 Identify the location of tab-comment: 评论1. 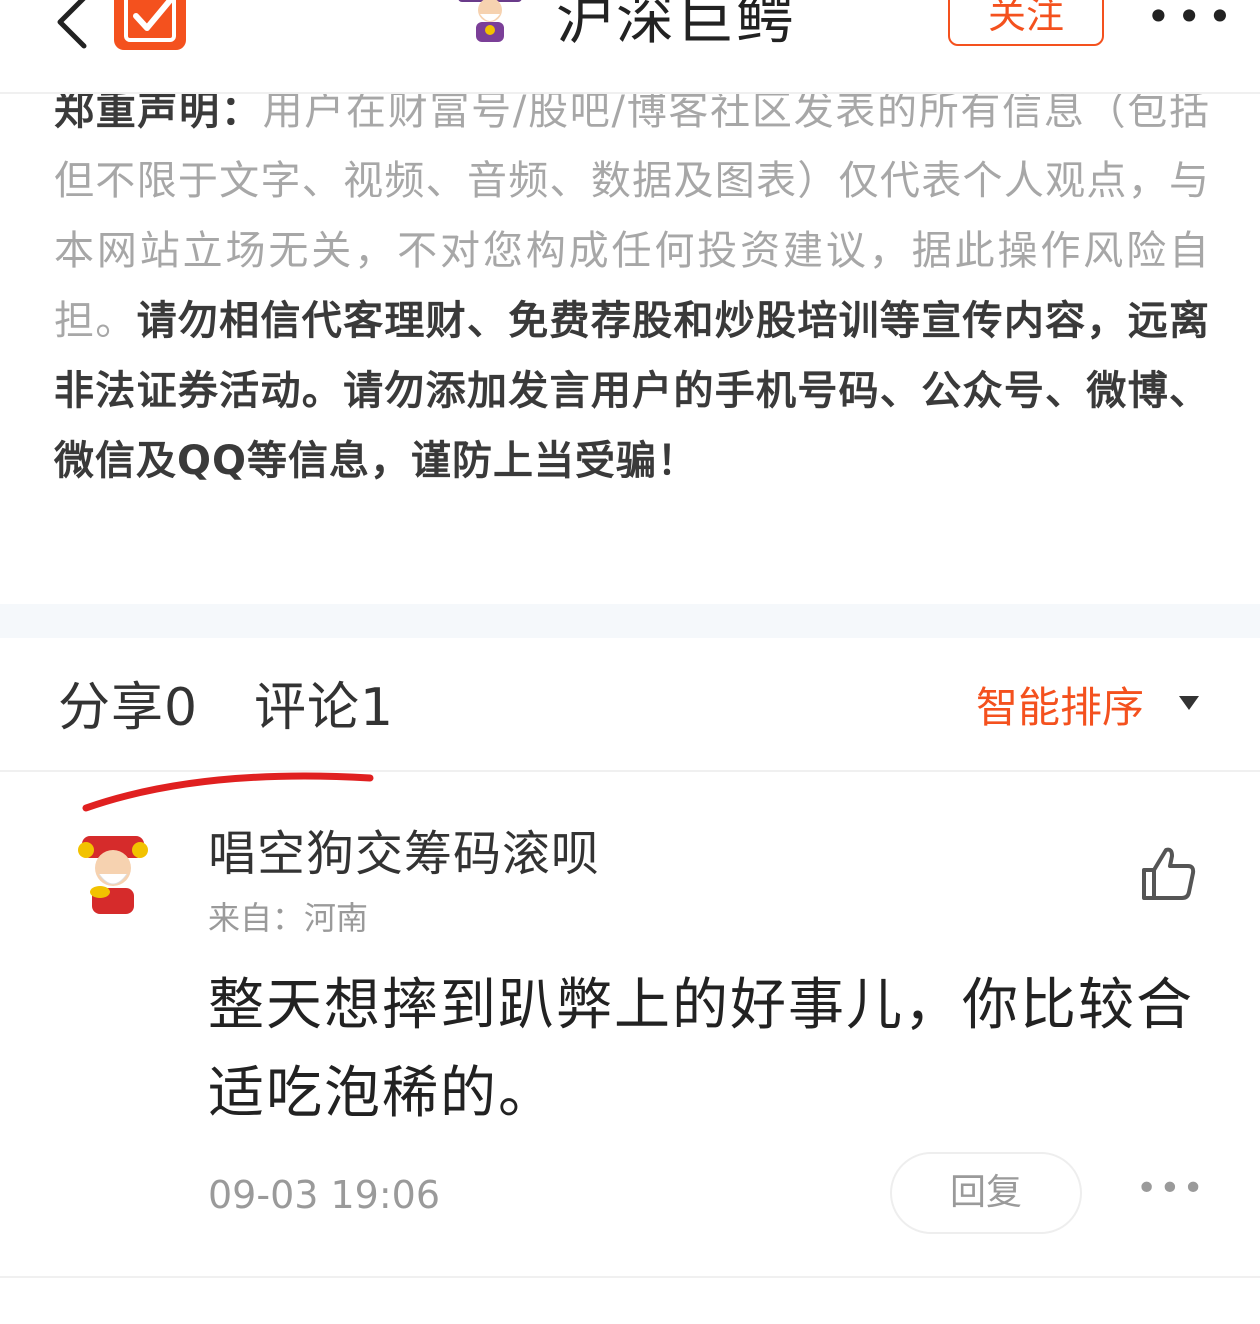
(324, 708).